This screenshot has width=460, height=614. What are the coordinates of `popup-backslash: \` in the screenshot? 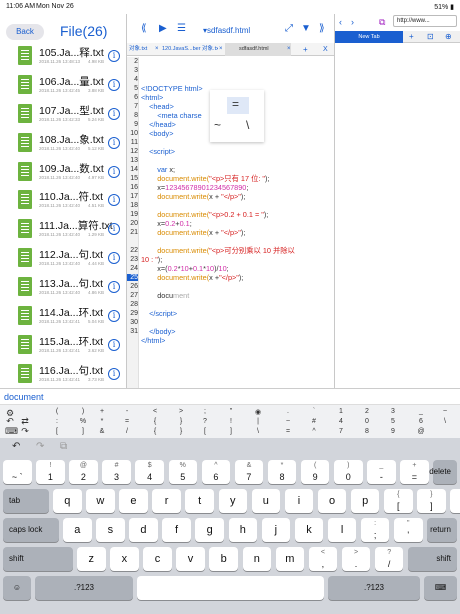 It's located at (247, 125).